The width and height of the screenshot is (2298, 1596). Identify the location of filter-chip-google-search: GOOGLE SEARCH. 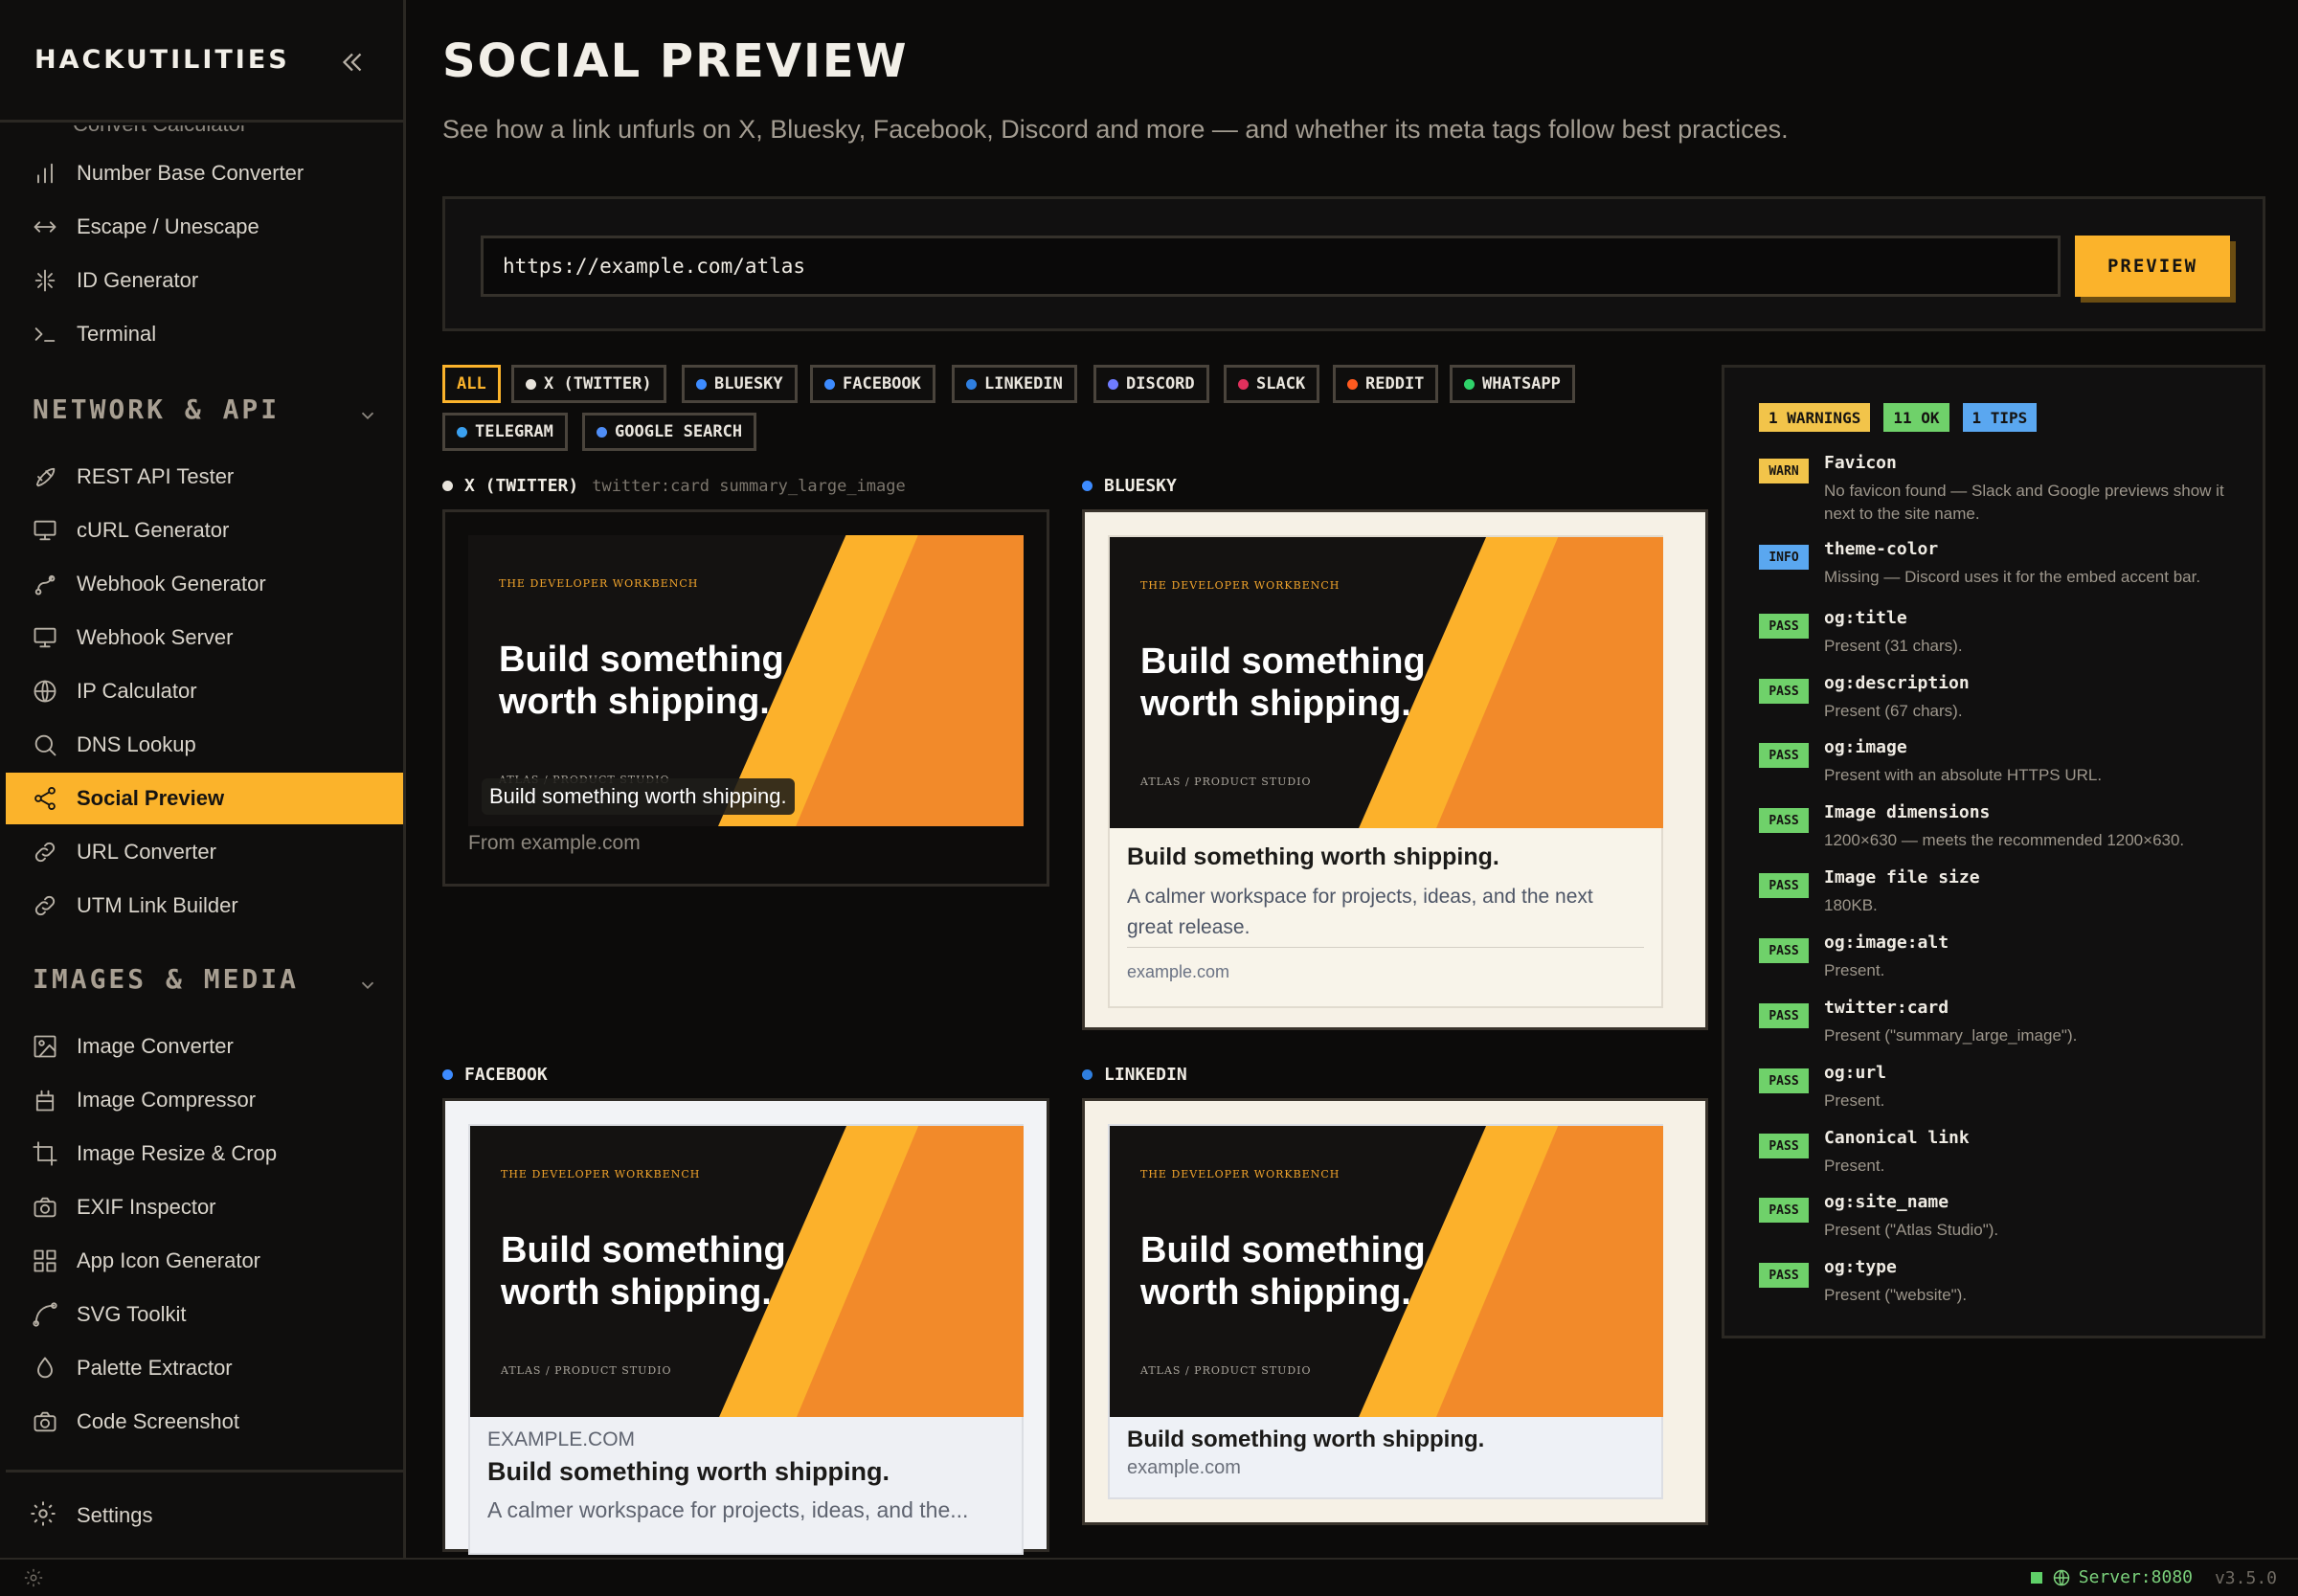
(669, 432).